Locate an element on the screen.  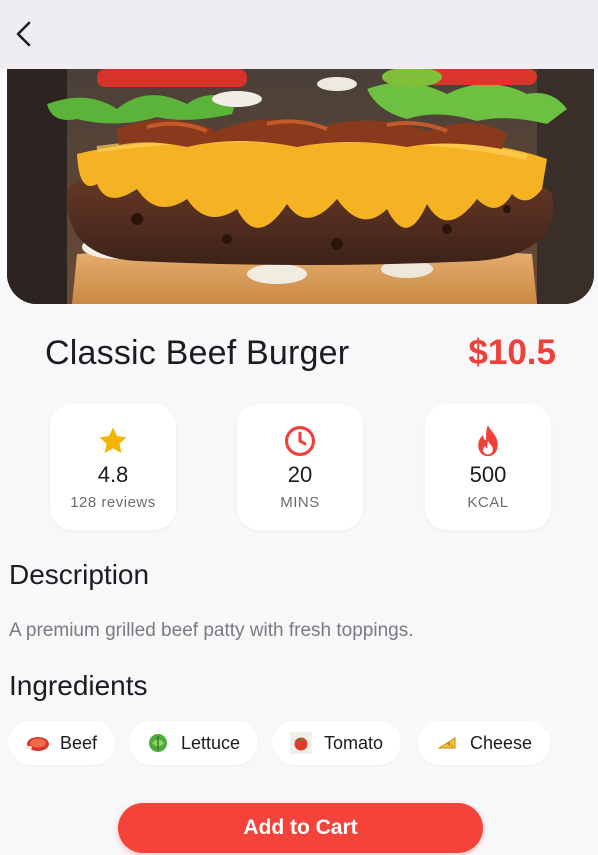
reviews-count: 128 reviews is located at coordinates (113, 502).